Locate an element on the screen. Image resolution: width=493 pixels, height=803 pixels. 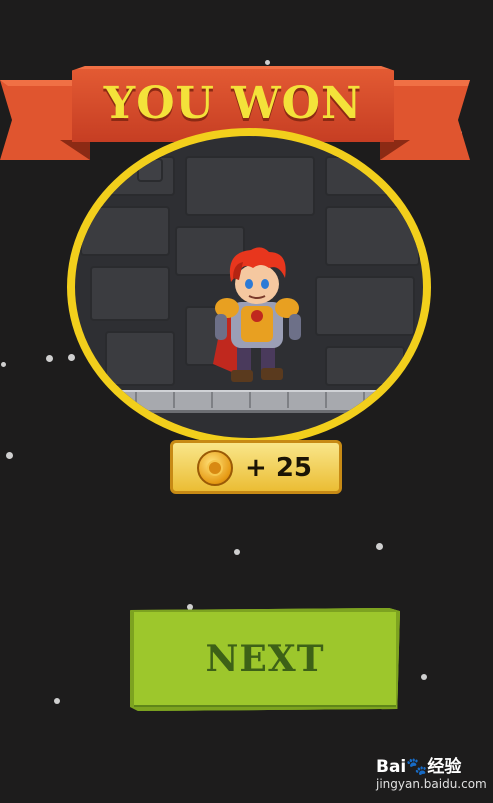
hero-character is located at coordinates (257, 314).